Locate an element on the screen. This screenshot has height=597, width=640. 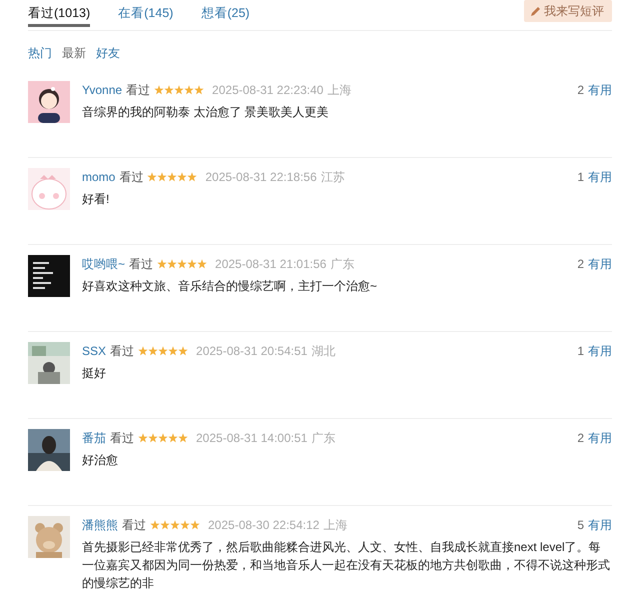
comment-location: 江苏 is located at coordinates (332, 177).